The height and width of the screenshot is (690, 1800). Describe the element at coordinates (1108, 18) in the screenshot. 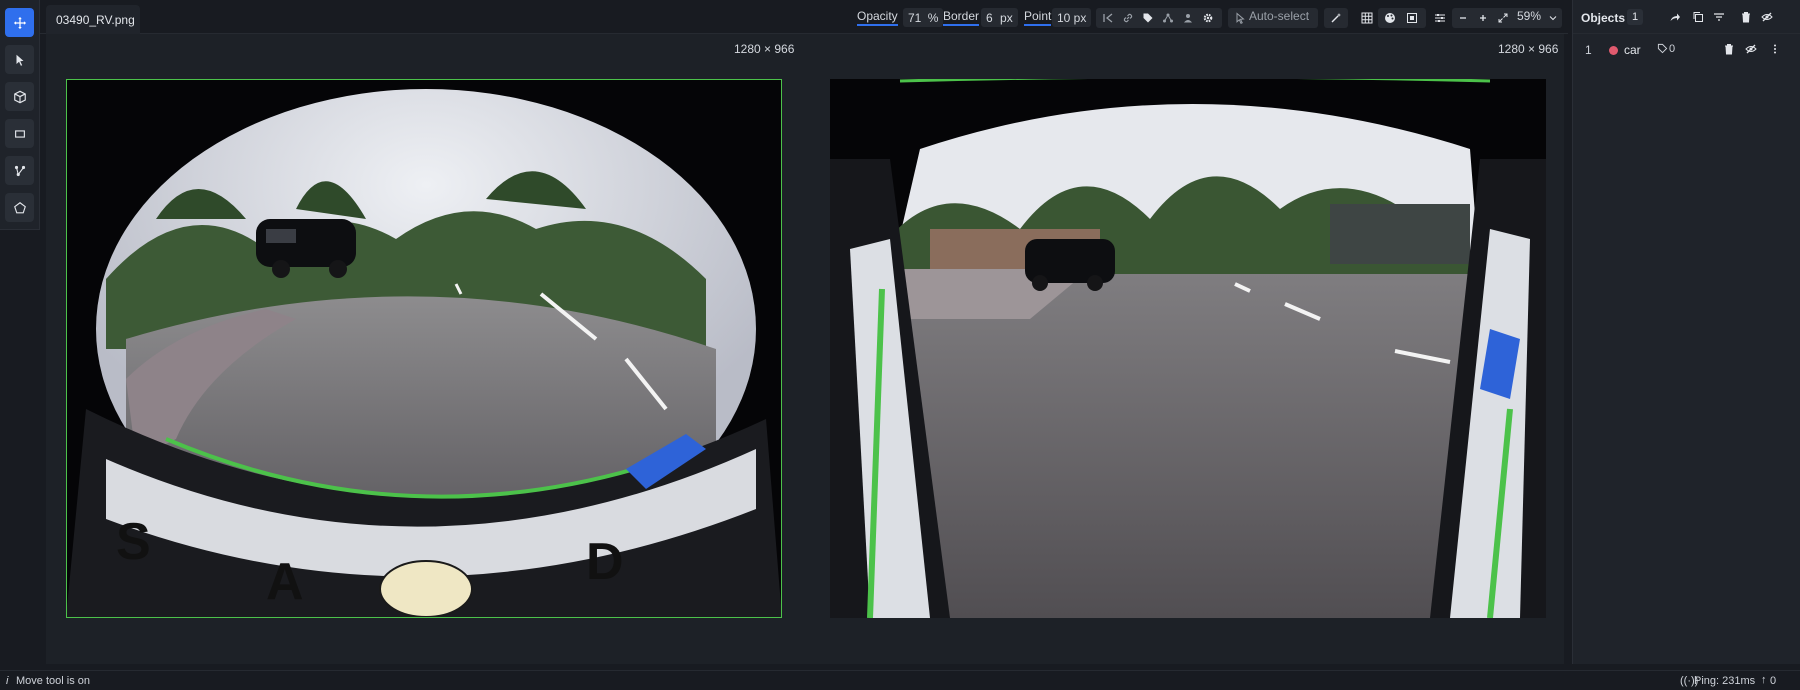

I see `skip-start-icon` at that location.